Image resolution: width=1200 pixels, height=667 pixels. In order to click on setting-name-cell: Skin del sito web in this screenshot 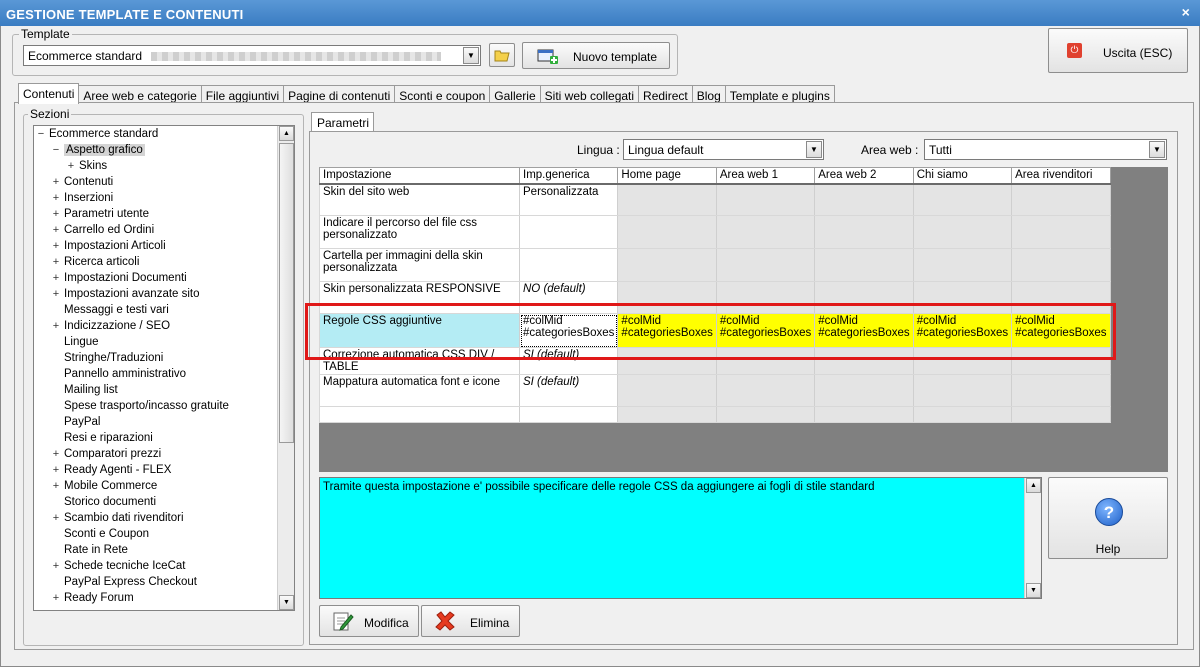, I will do `click(419, 199)`.